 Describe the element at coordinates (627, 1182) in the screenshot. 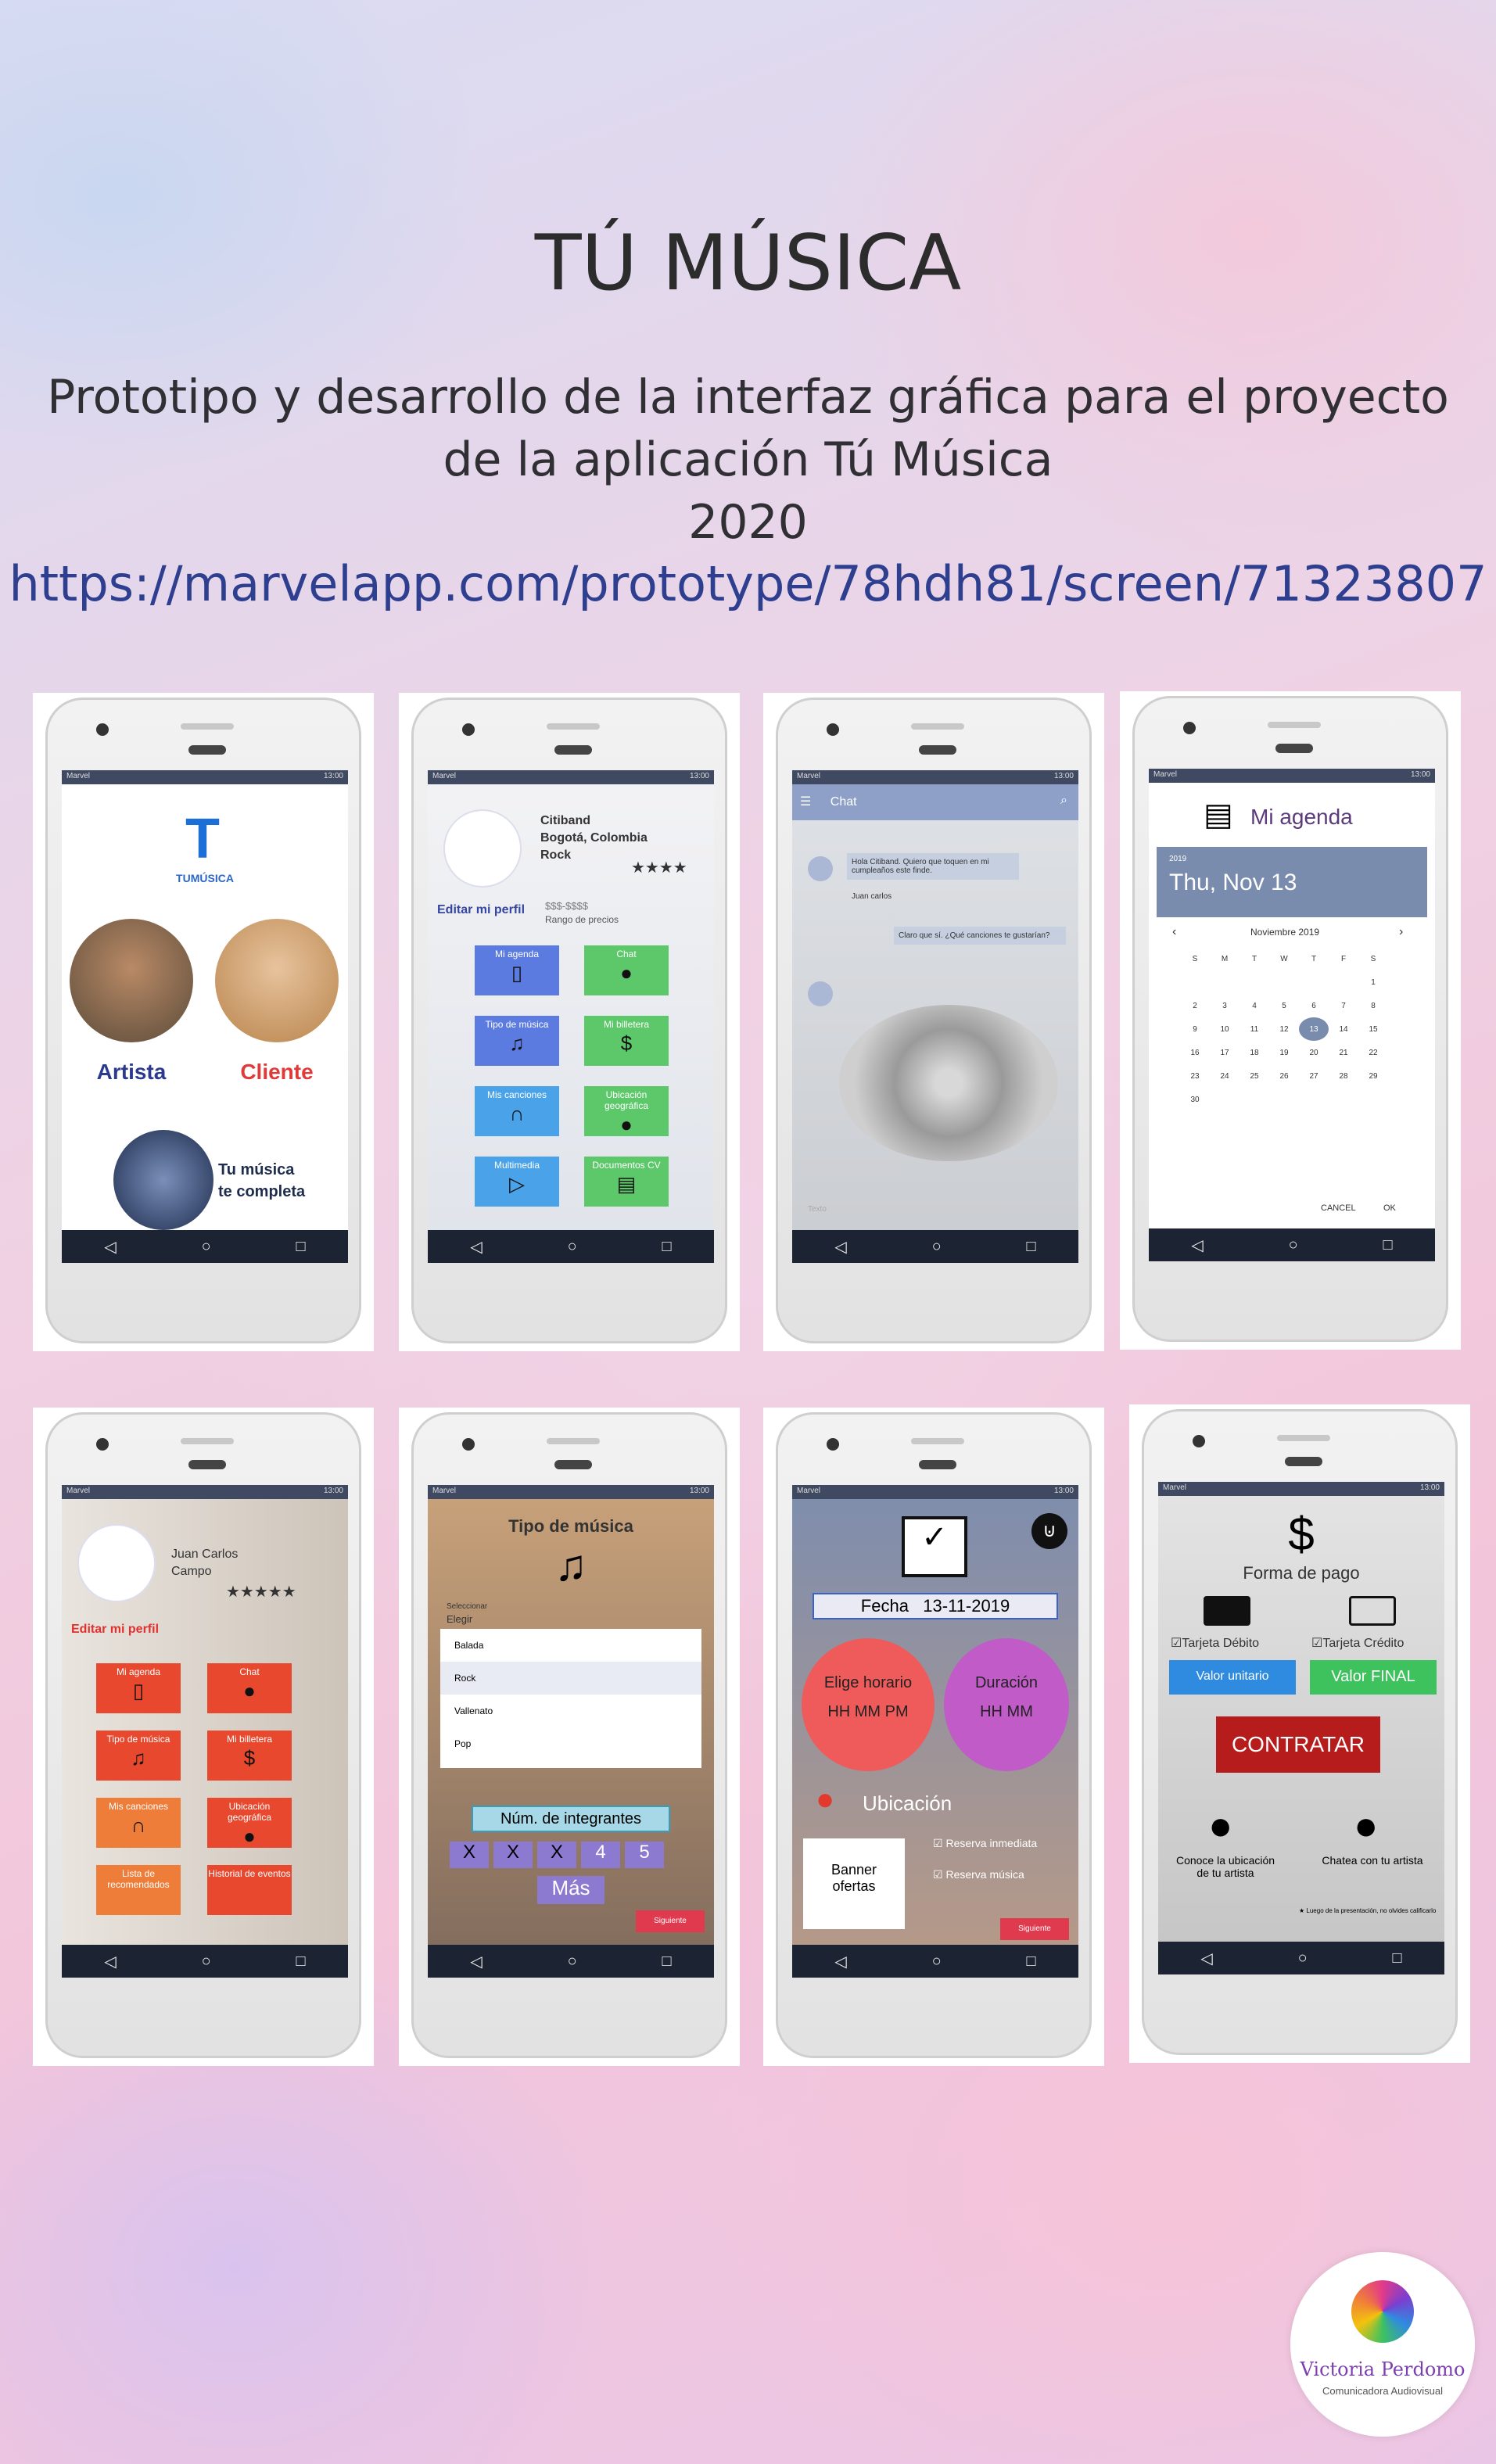

I see `tile-documents: Documentos CV ▤` at that location.